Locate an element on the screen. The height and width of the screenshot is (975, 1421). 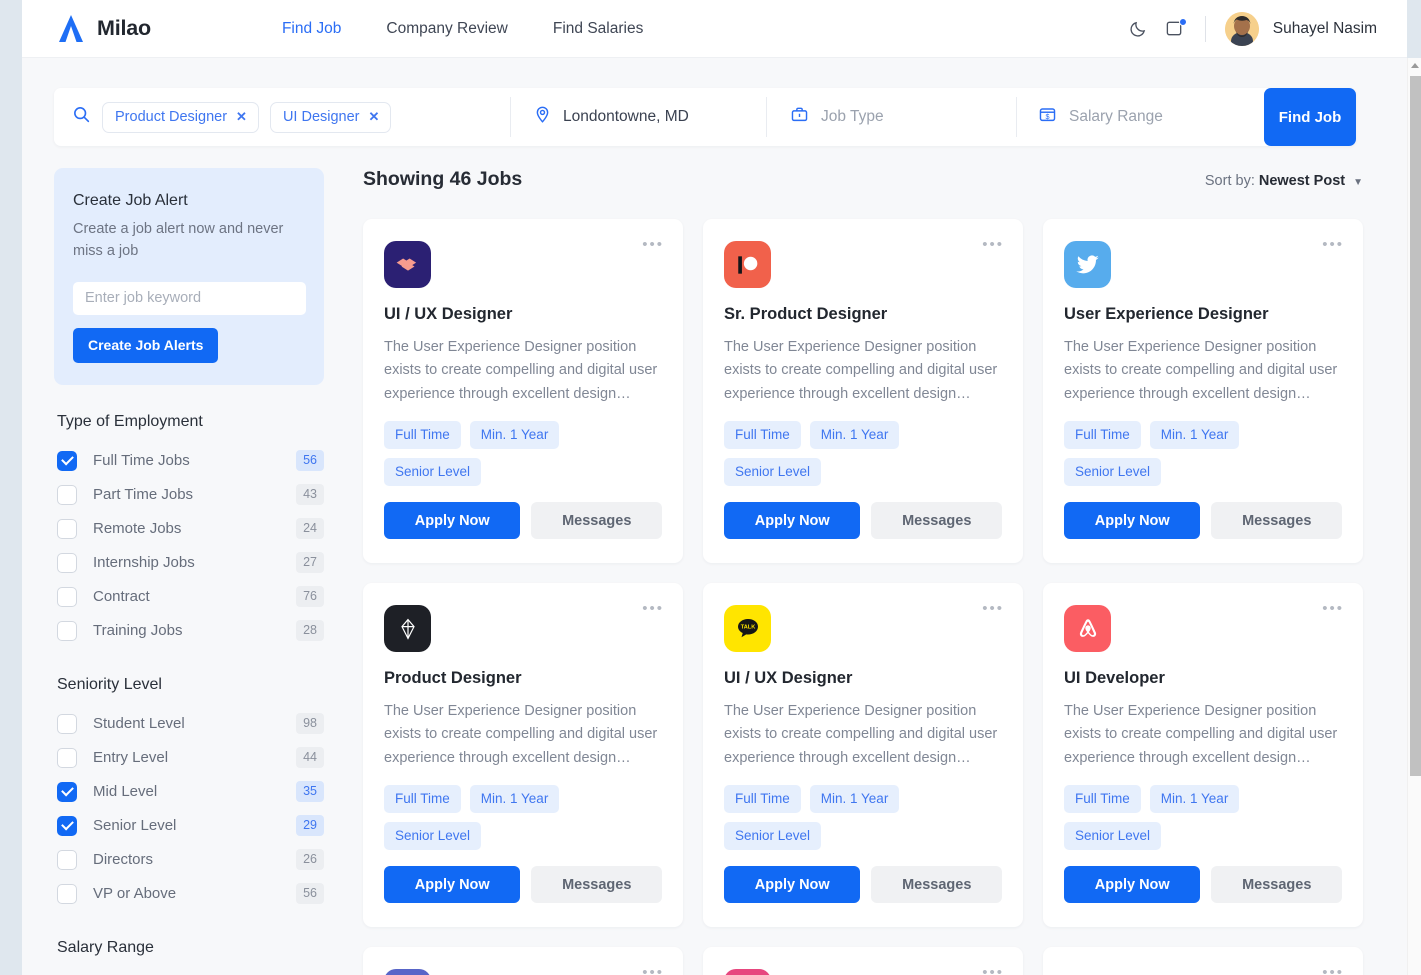
facet-item-mid-level: Mid Level 35 is located at coordinates (189, 792).